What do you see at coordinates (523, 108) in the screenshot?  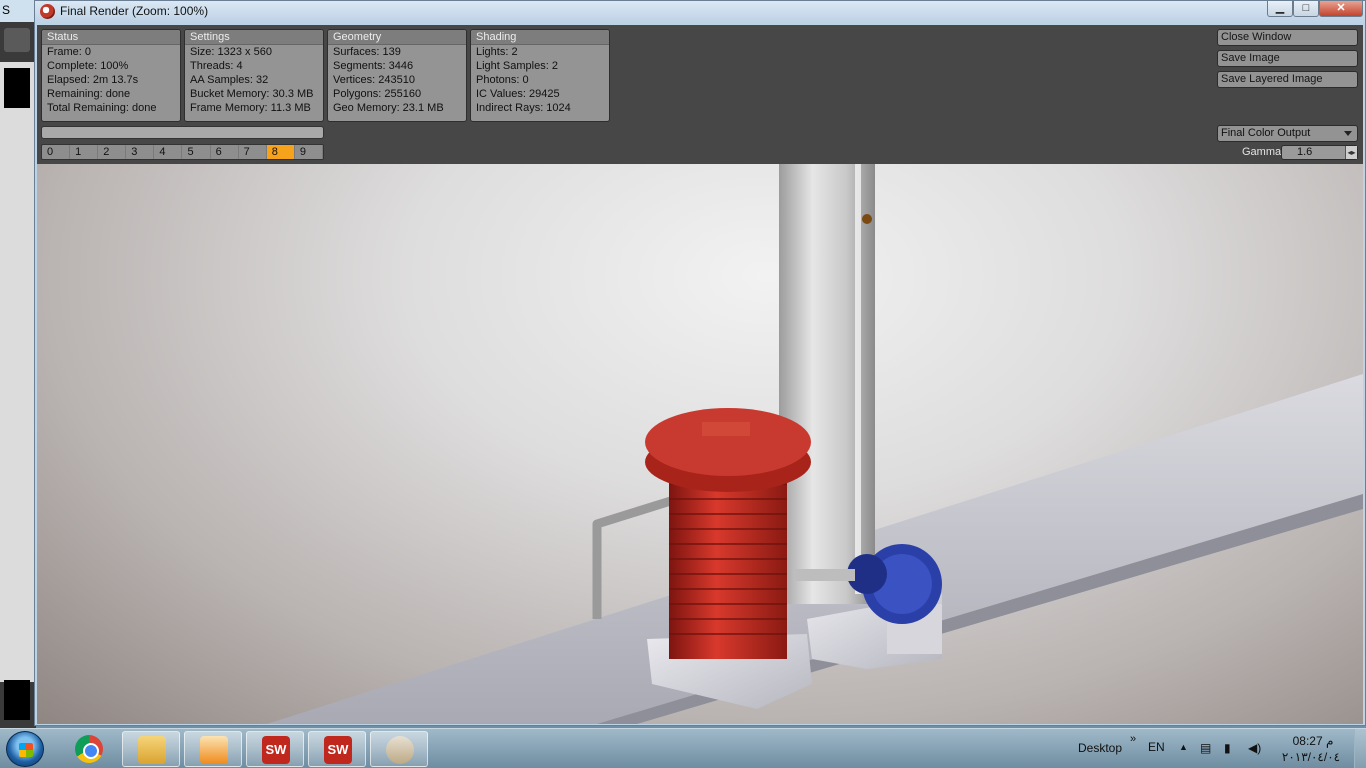 I see `shading-indirect-rays: Indirect Rays: 1024` at bounding box center [523, 108].